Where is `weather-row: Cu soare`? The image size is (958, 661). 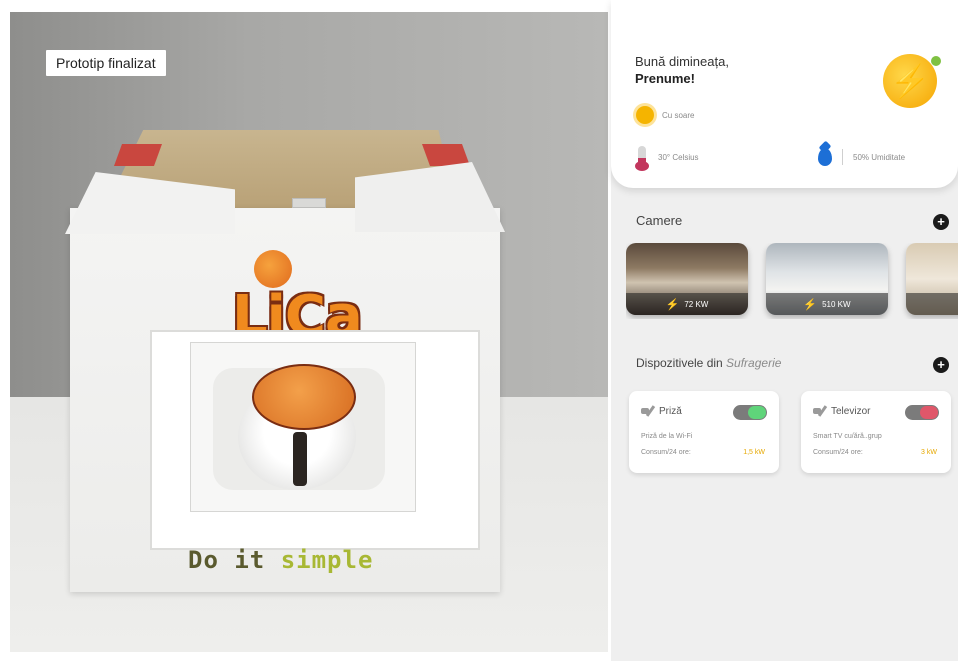 weather-row: Cu soare is located at coordinates (665, 115).